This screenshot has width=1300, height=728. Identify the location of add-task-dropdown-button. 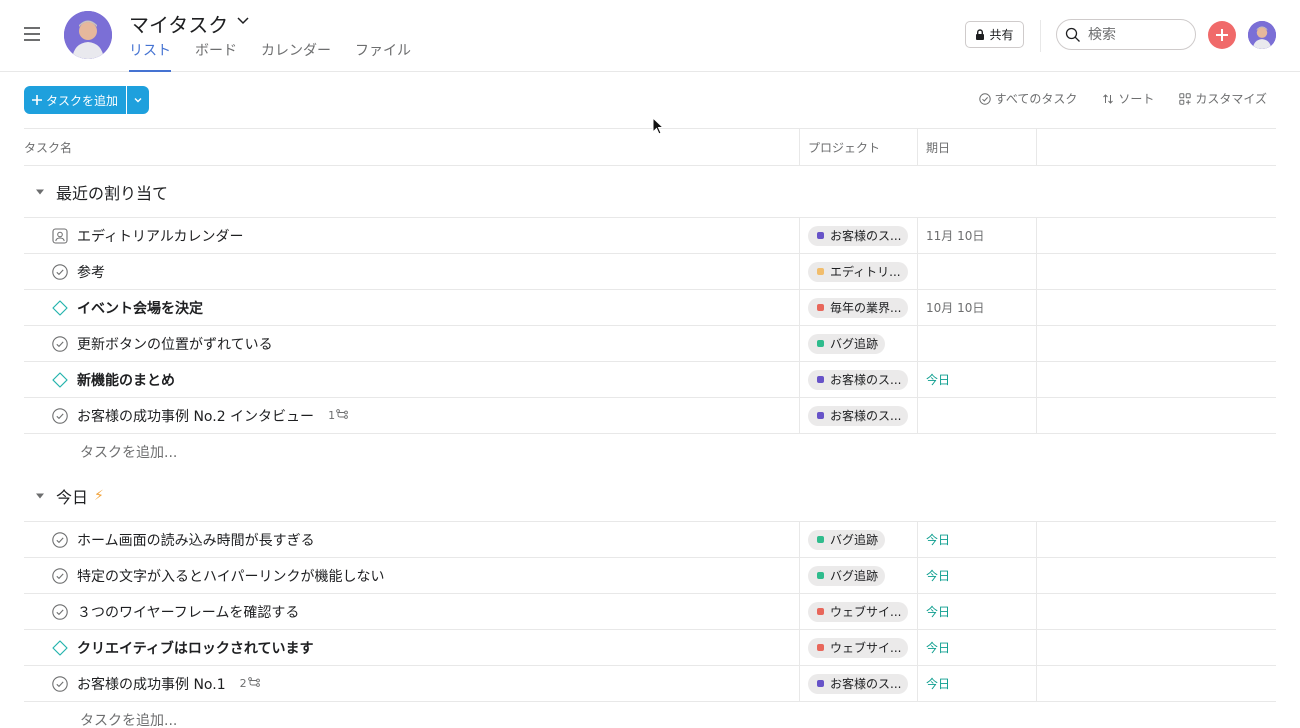
(138, 100).